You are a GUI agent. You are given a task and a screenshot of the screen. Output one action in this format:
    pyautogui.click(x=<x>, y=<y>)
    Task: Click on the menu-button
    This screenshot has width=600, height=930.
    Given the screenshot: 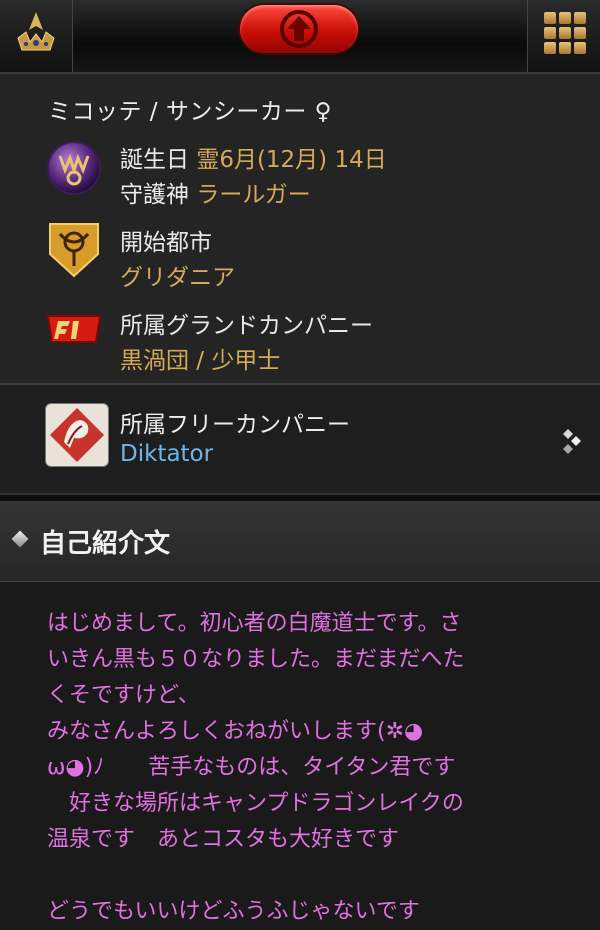 What is the action you would take?
    pyautogui.click(x=563, y=36)
    